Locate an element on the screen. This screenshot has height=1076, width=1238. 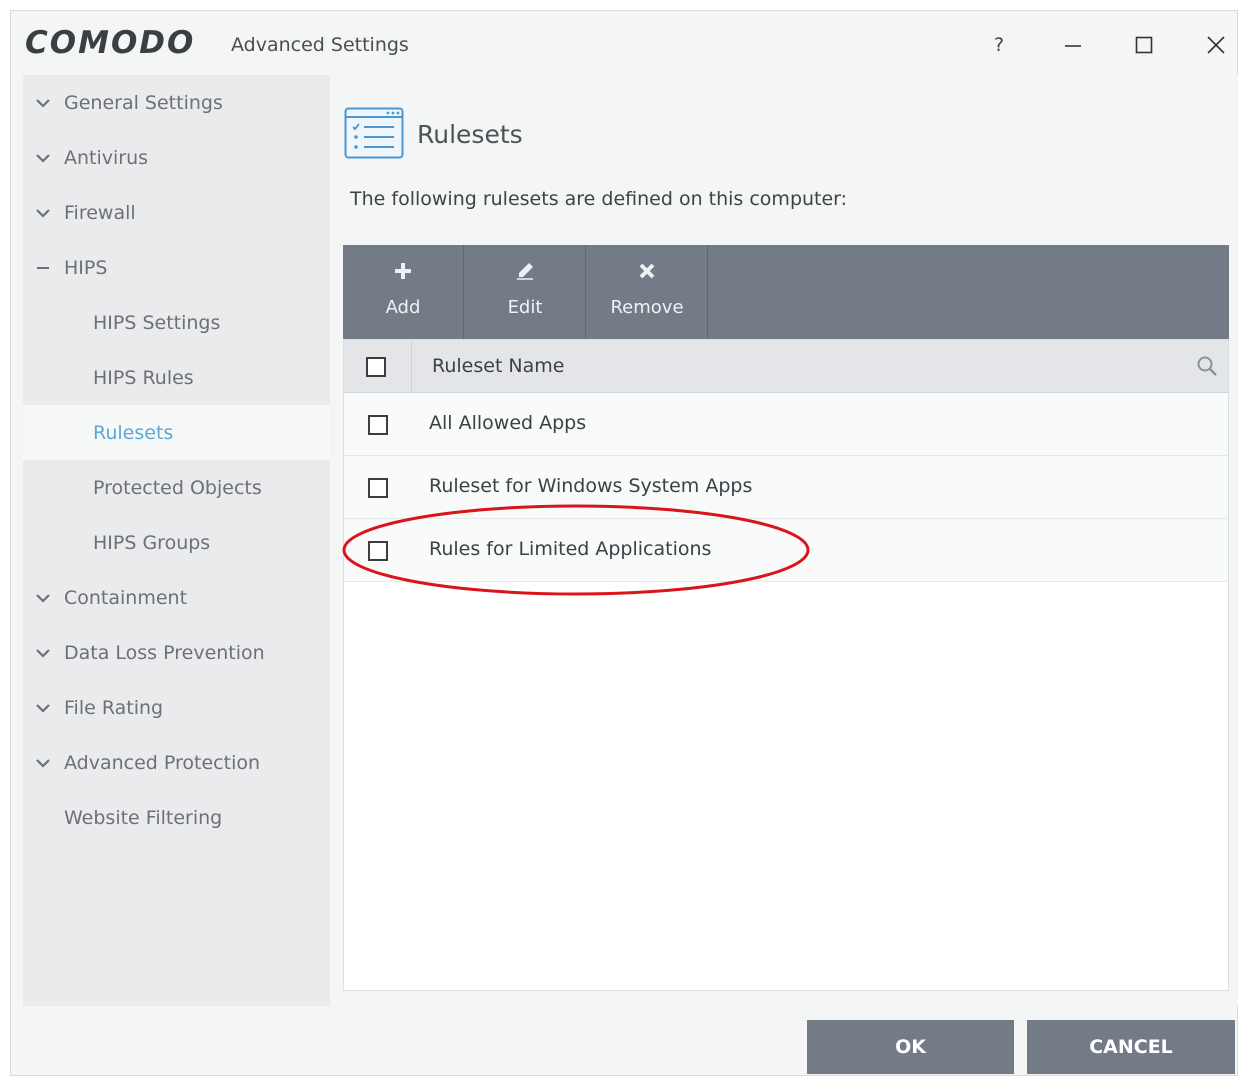
sidebar-item-antivirus: Antivirus is located at coordinates (176, 157).